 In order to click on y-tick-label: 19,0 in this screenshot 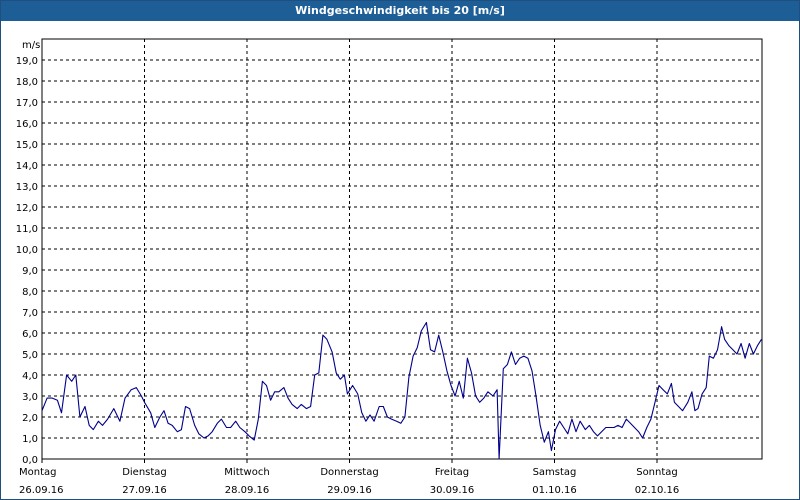, I will do `click(27, 61)`.